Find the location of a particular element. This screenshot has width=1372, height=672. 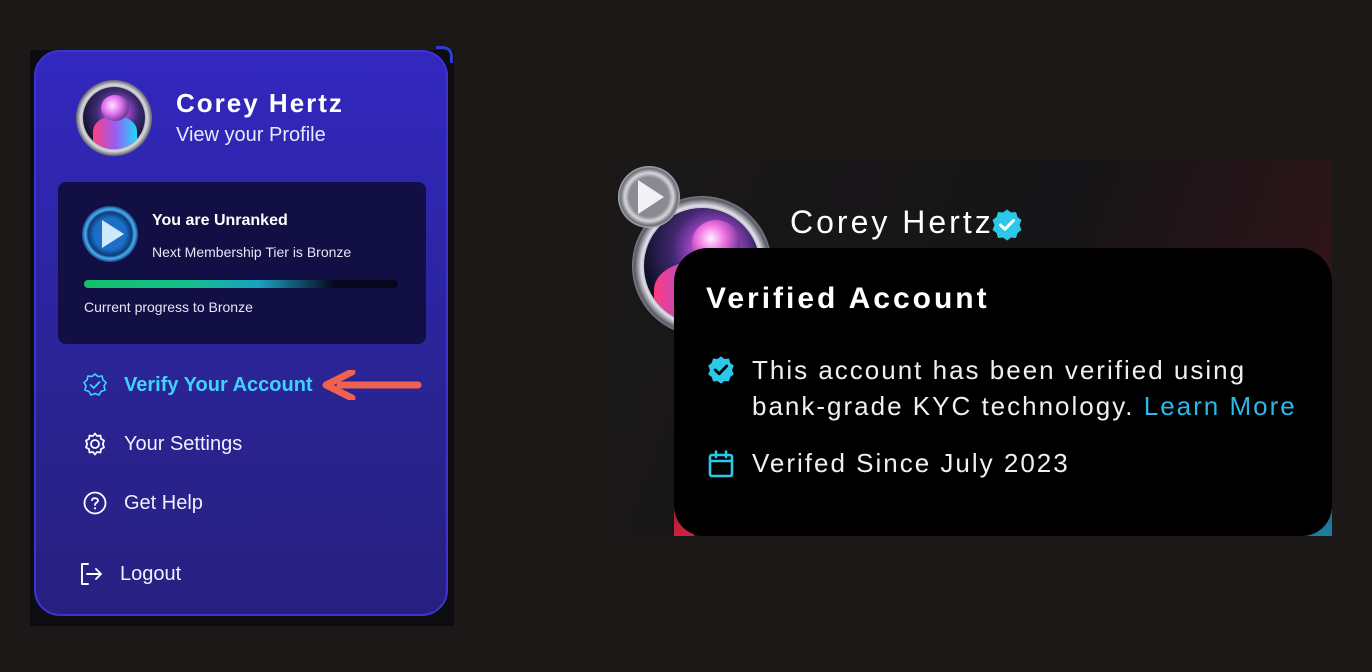

avatar is located at coordinates (114, 118).